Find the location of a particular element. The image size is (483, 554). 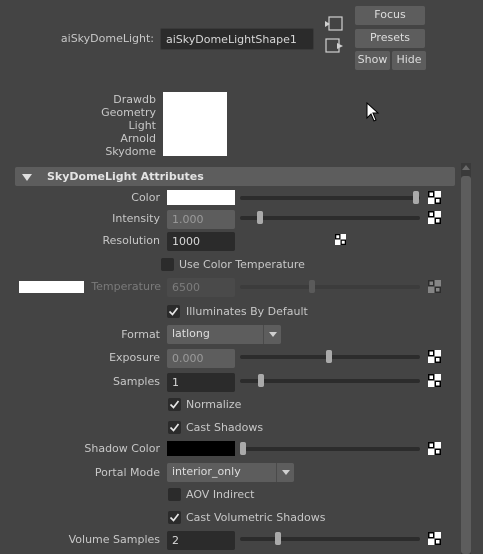

volume-samples-field: 2 is located at coordinates (201, 540).